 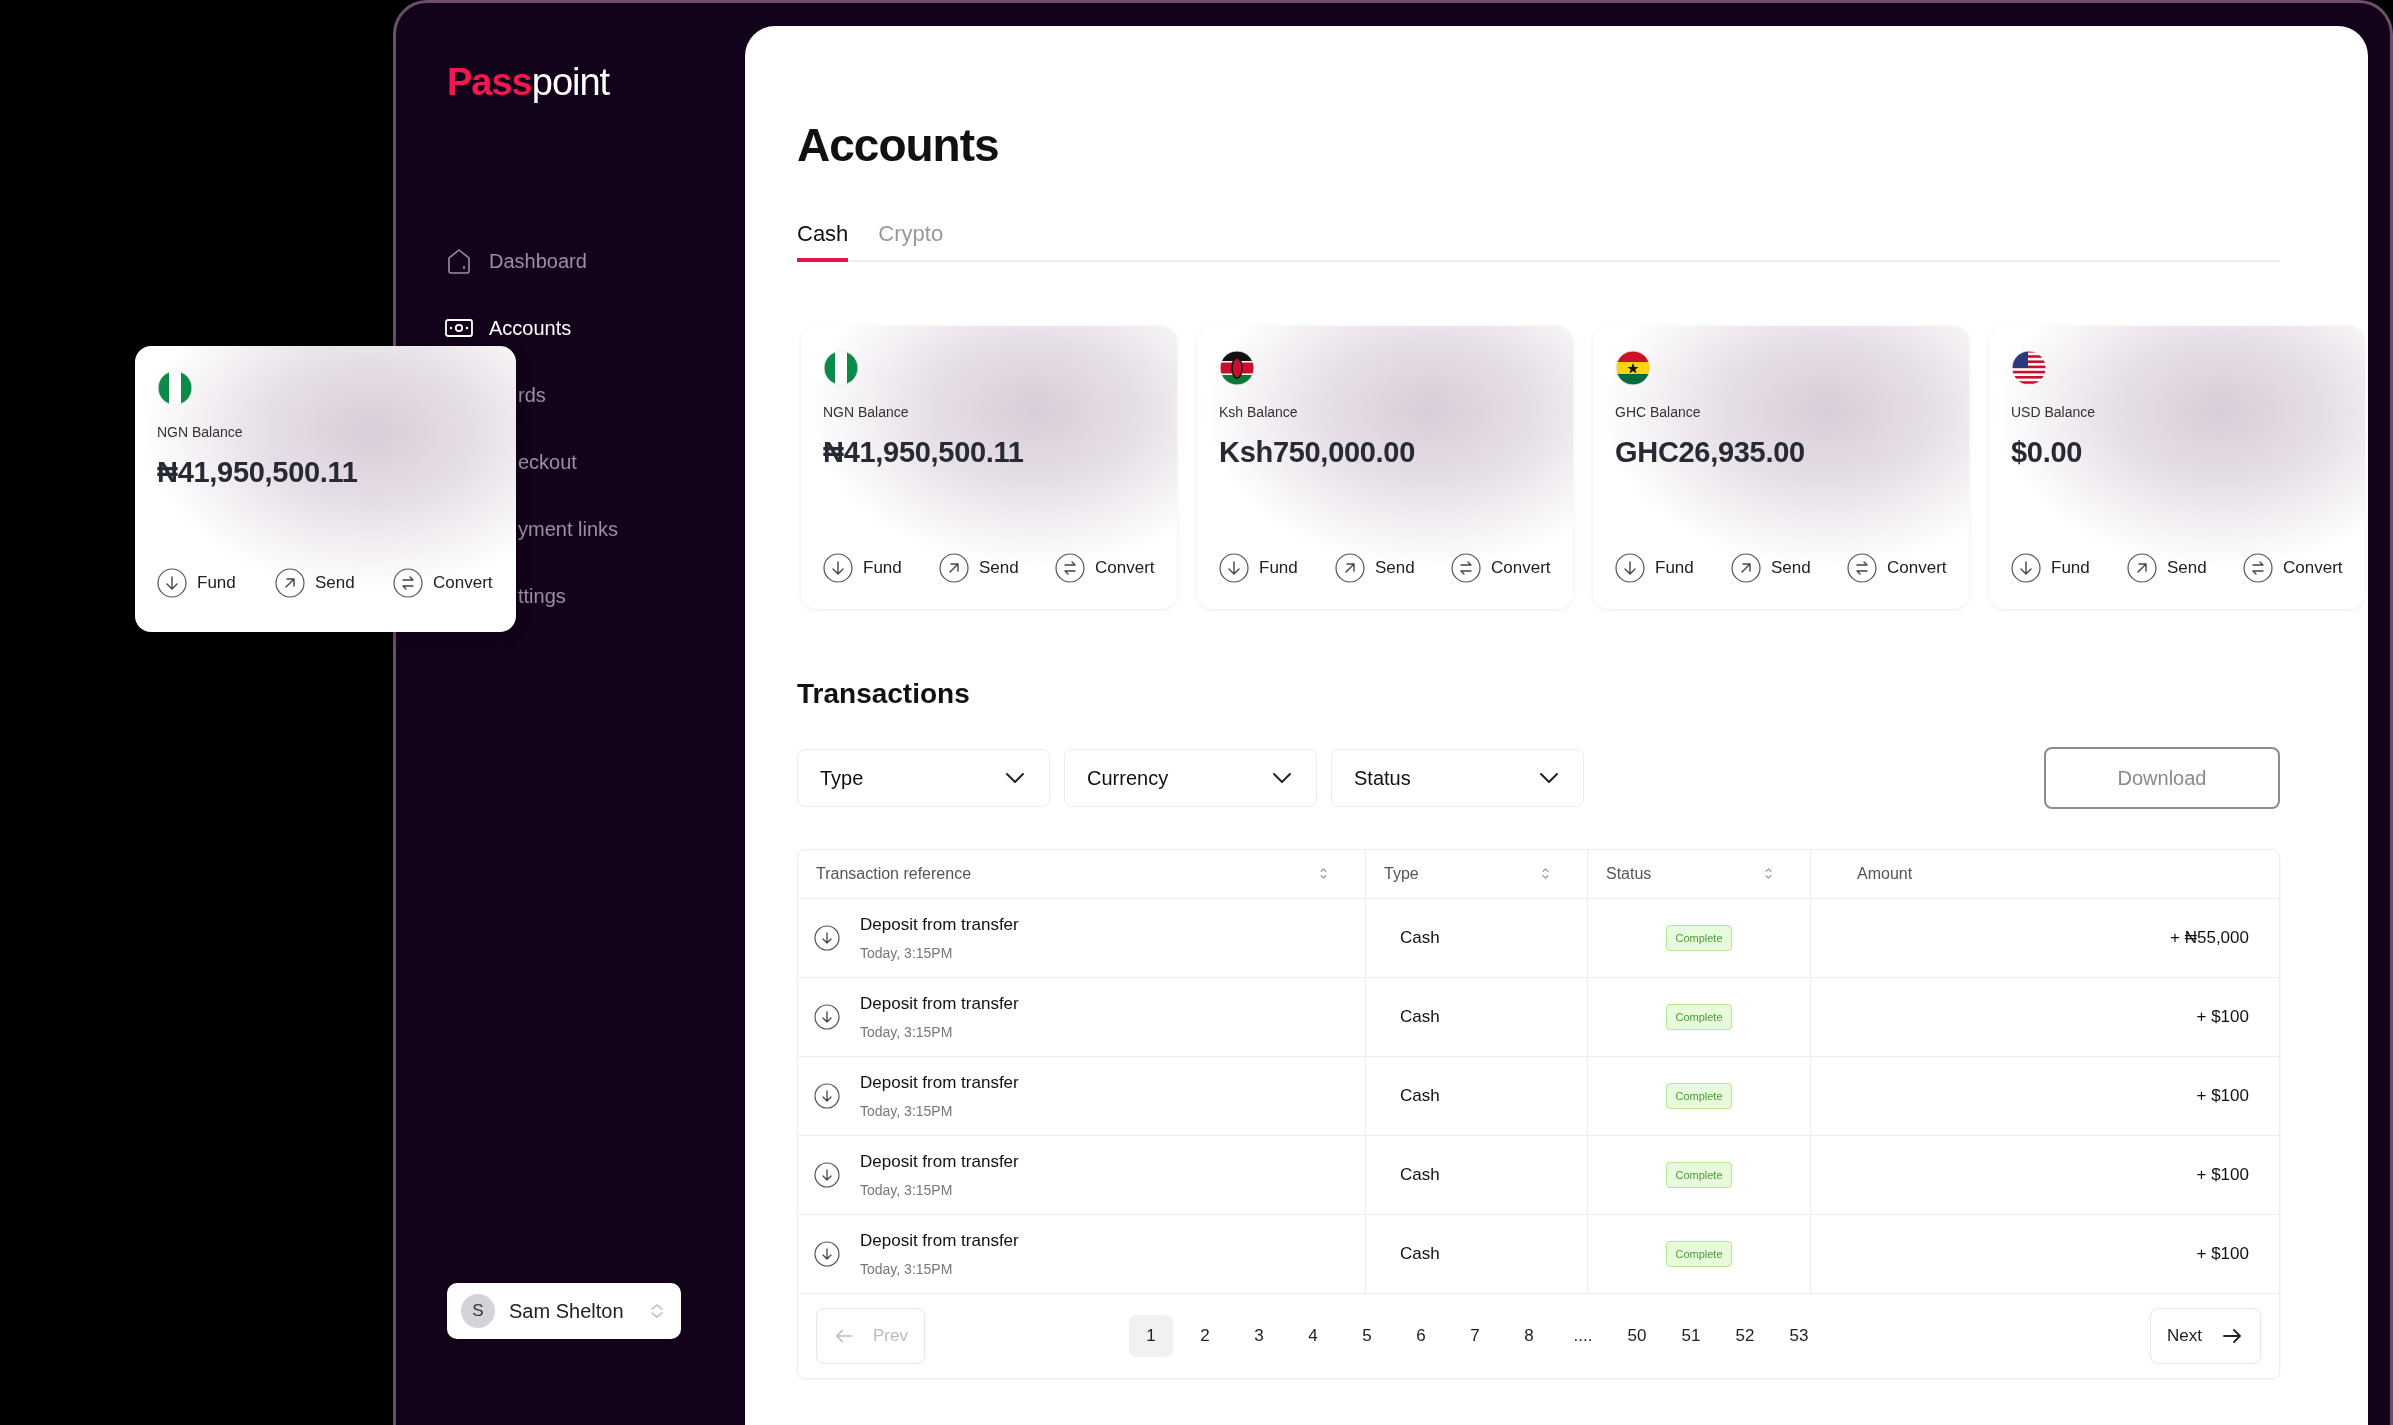 I want to click on page-button: 7, so click(x=1475, y=1335).